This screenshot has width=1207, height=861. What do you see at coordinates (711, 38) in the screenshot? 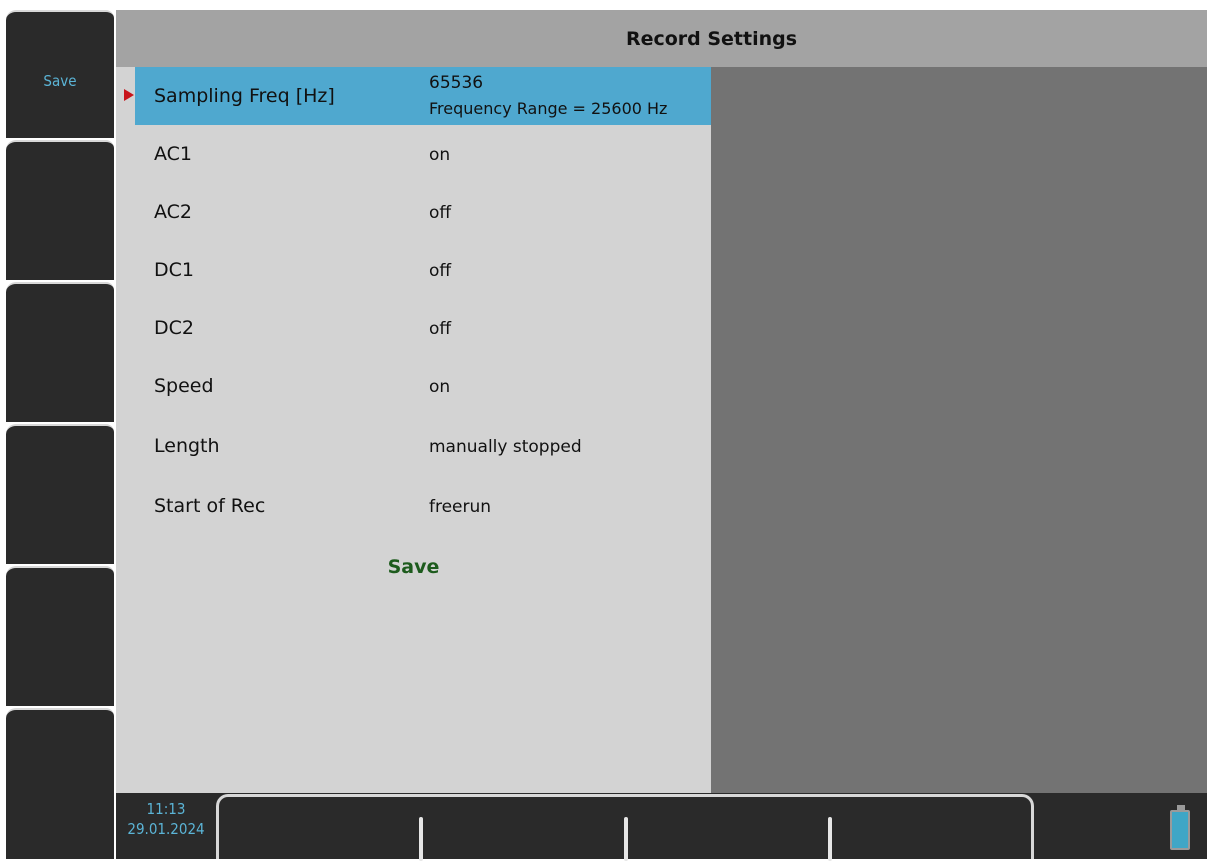
I see `page-title: Record Settings` at bounding box center [711, 38].